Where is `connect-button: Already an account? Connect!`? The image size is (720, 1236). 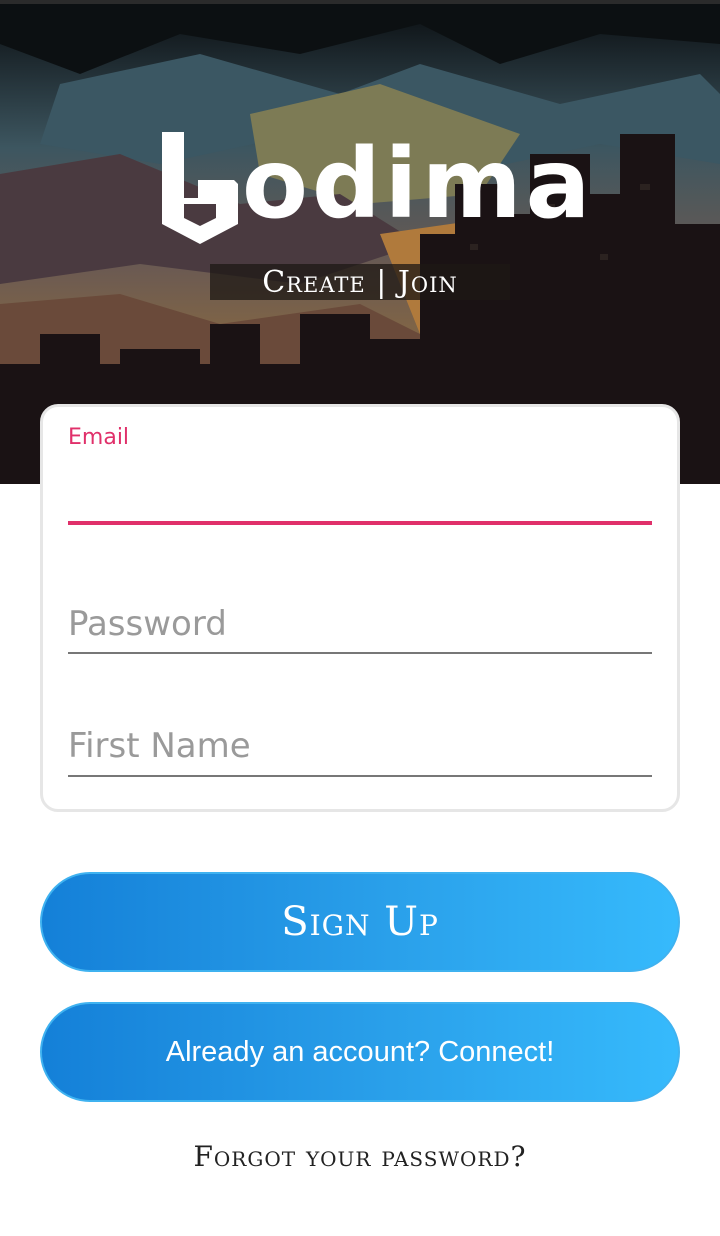
connect-button: Already an account? Connect! is located at coordinates (360, 1052).